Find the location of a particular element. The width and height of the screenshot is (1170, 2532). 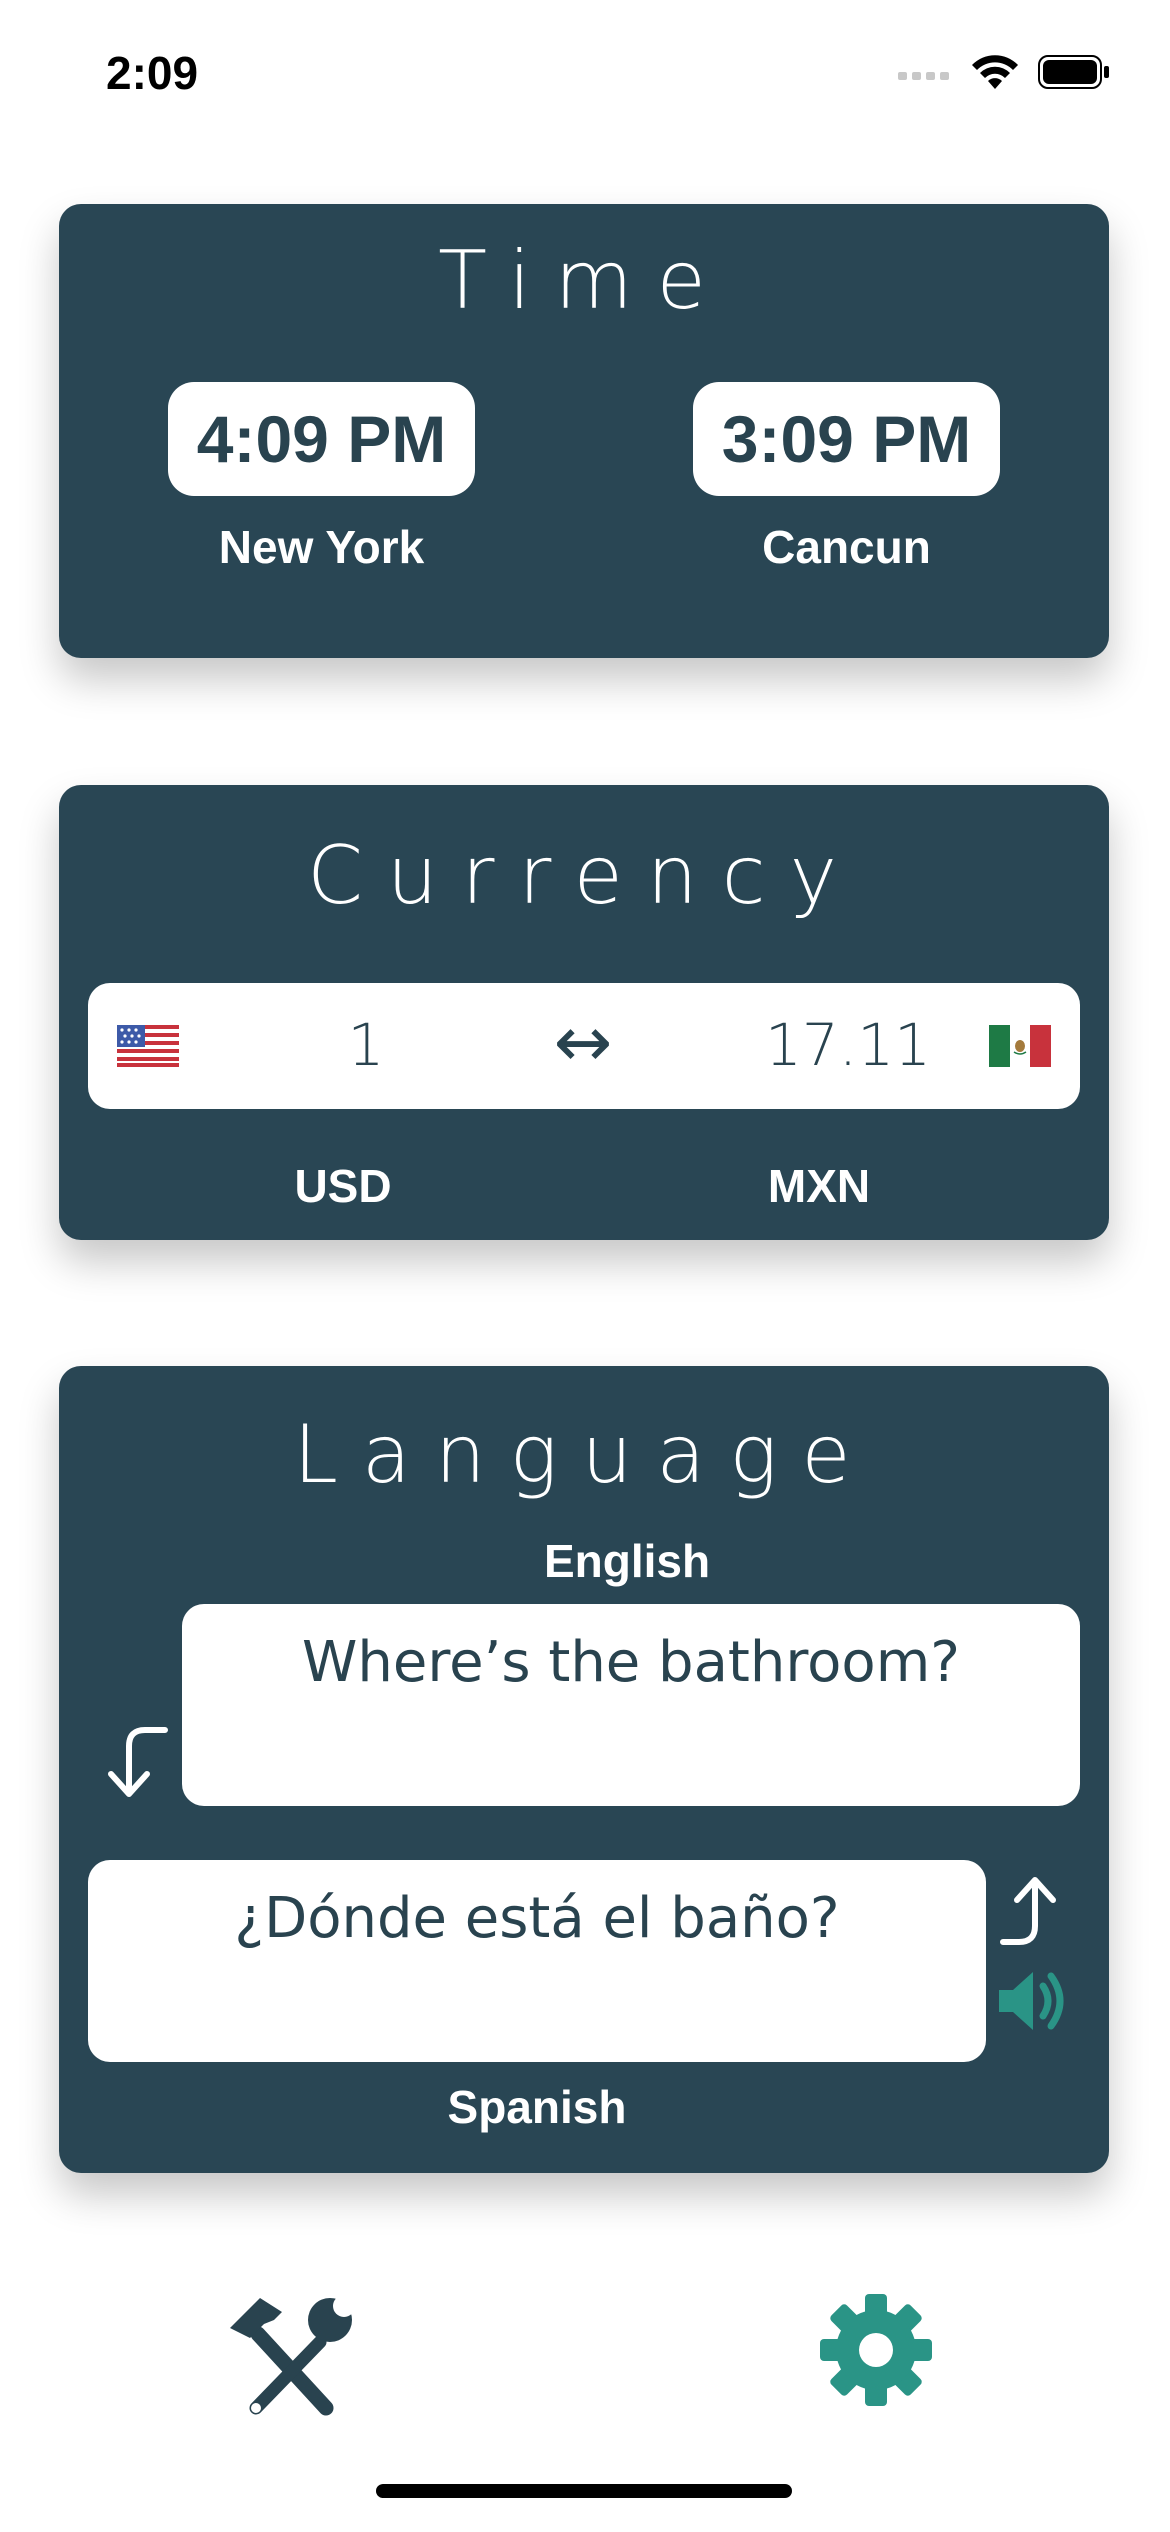

tools-icon is located at coordinates (292, 2355).